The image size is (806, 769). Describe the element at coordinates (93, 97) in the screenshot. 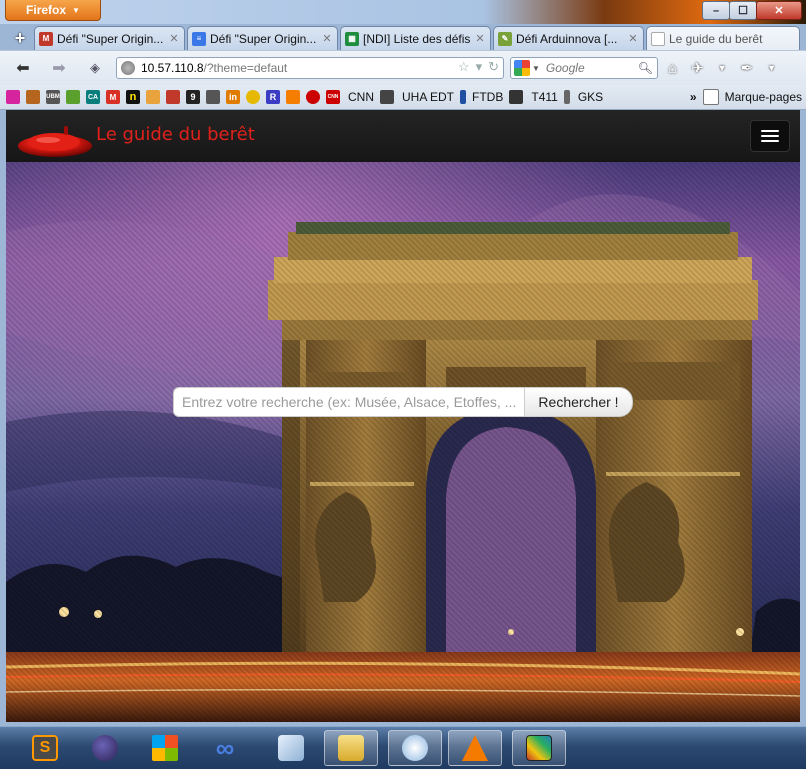

I see `bookmark-ca: CA` at that location.